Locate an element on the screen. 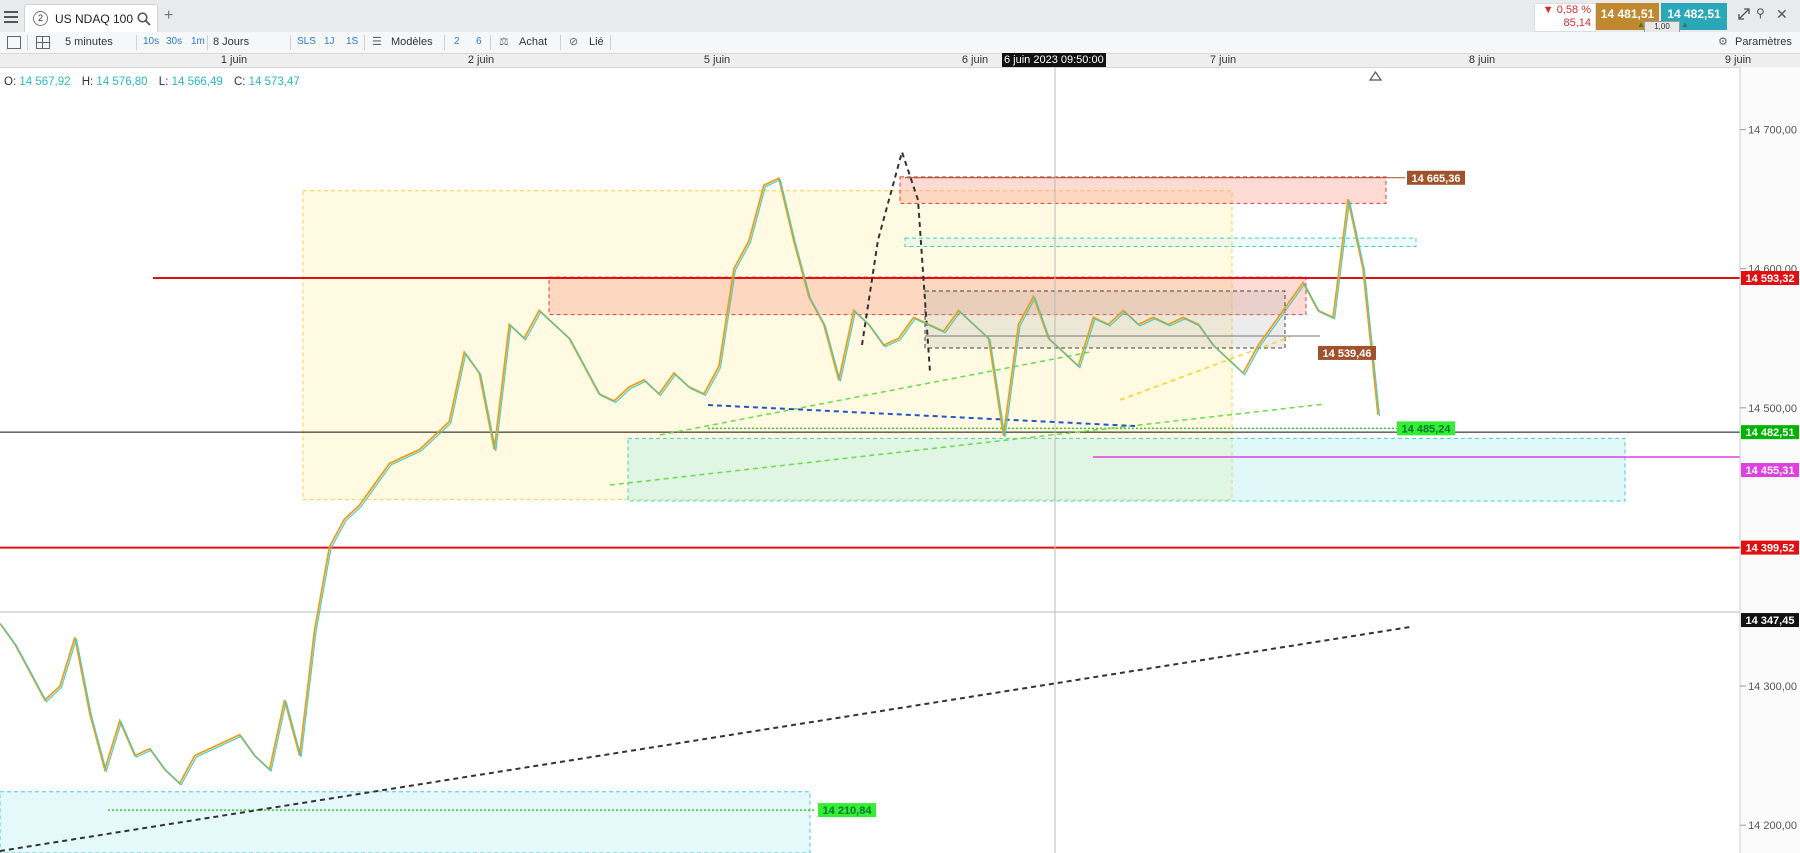  num-button-6: 6 is located at coordinates (479, 42).